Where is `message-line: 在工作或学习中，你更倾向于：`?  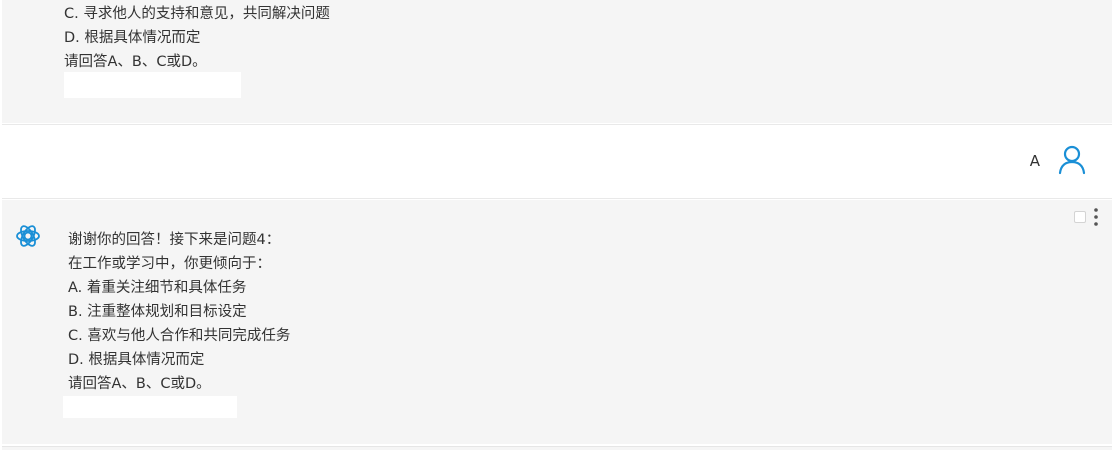
message-line: 在工作或学习中，你更倾向于： is located at coordinates (169, 264).